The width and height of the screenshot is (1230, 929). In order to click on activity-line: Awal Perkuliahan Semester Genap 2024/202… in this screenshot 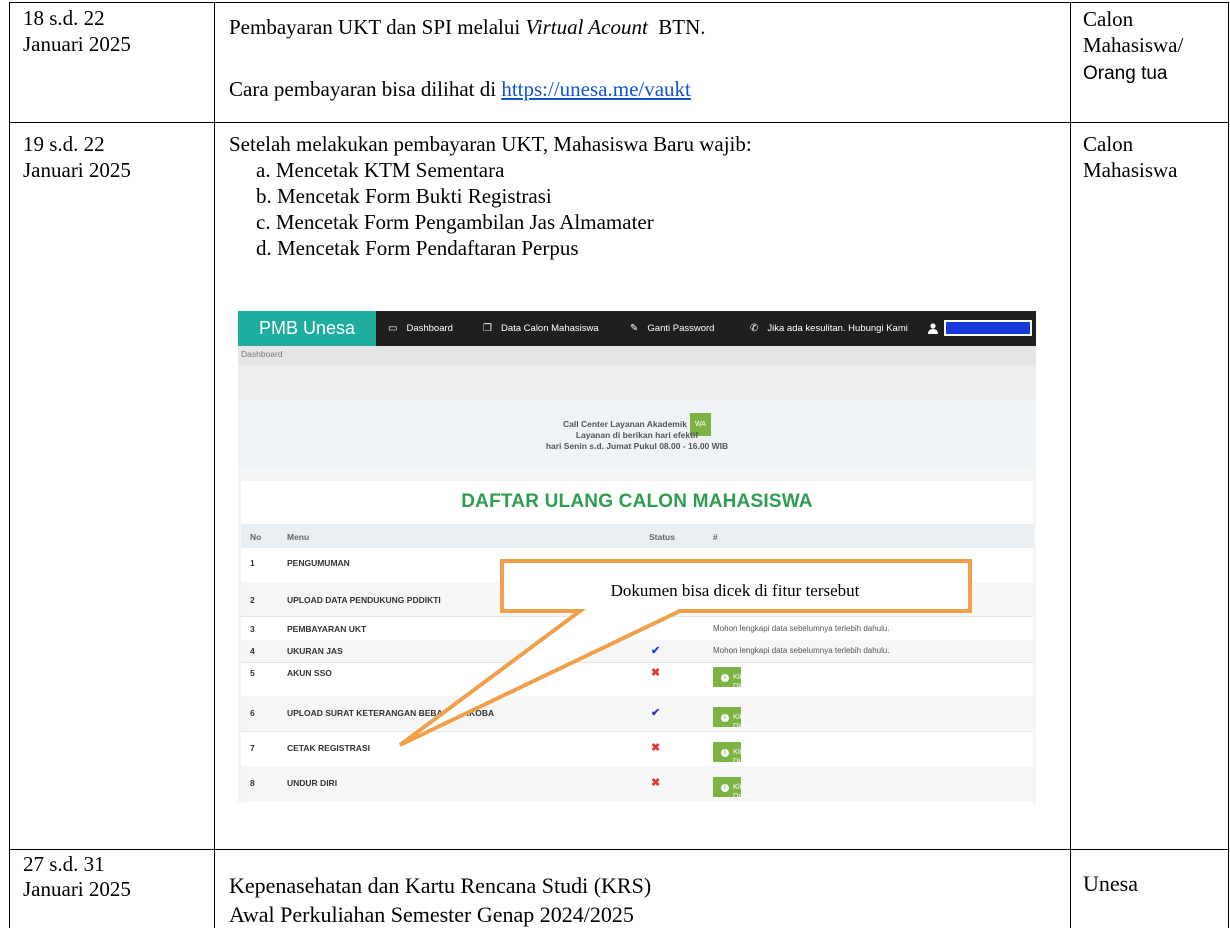, I will do `click(431, 914)`.